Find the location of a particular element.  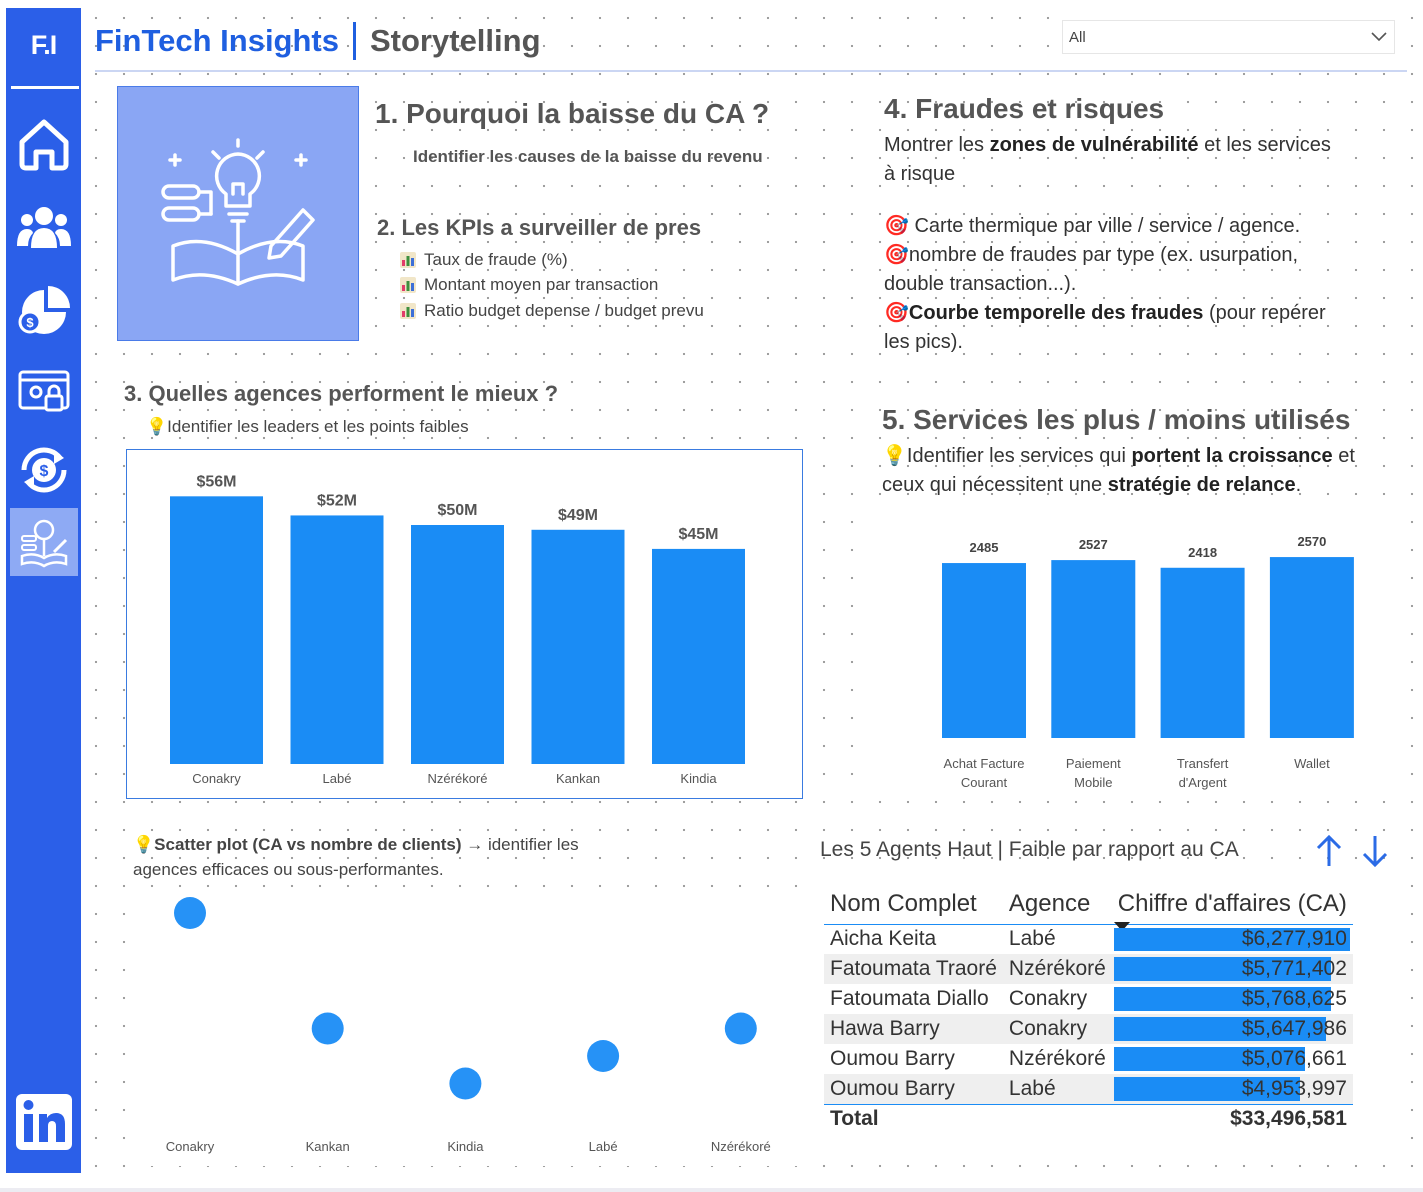

idea-book-icon is located at coordinates (238, 211).